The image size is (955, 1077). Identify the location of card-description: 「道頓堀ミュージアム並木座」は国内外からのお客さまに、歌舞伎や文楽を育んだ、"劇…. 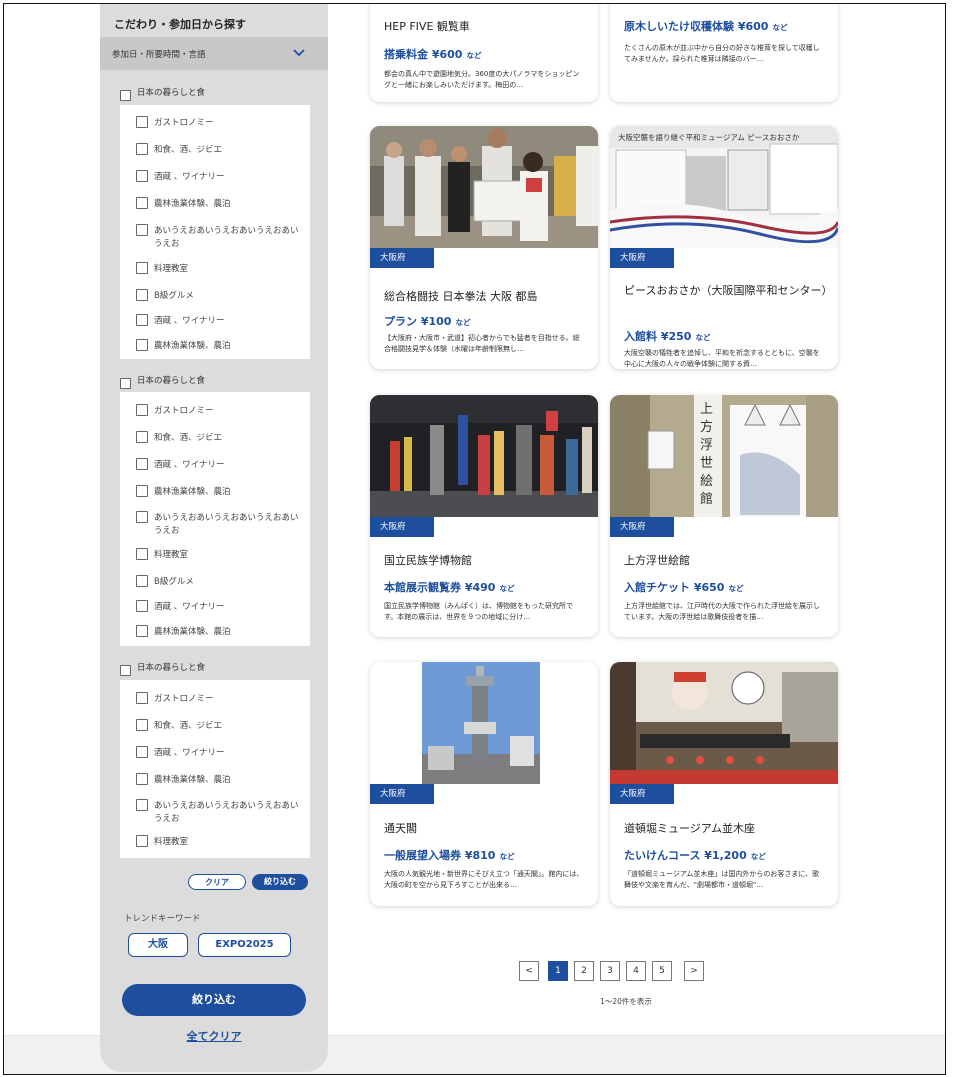
(722, 879).